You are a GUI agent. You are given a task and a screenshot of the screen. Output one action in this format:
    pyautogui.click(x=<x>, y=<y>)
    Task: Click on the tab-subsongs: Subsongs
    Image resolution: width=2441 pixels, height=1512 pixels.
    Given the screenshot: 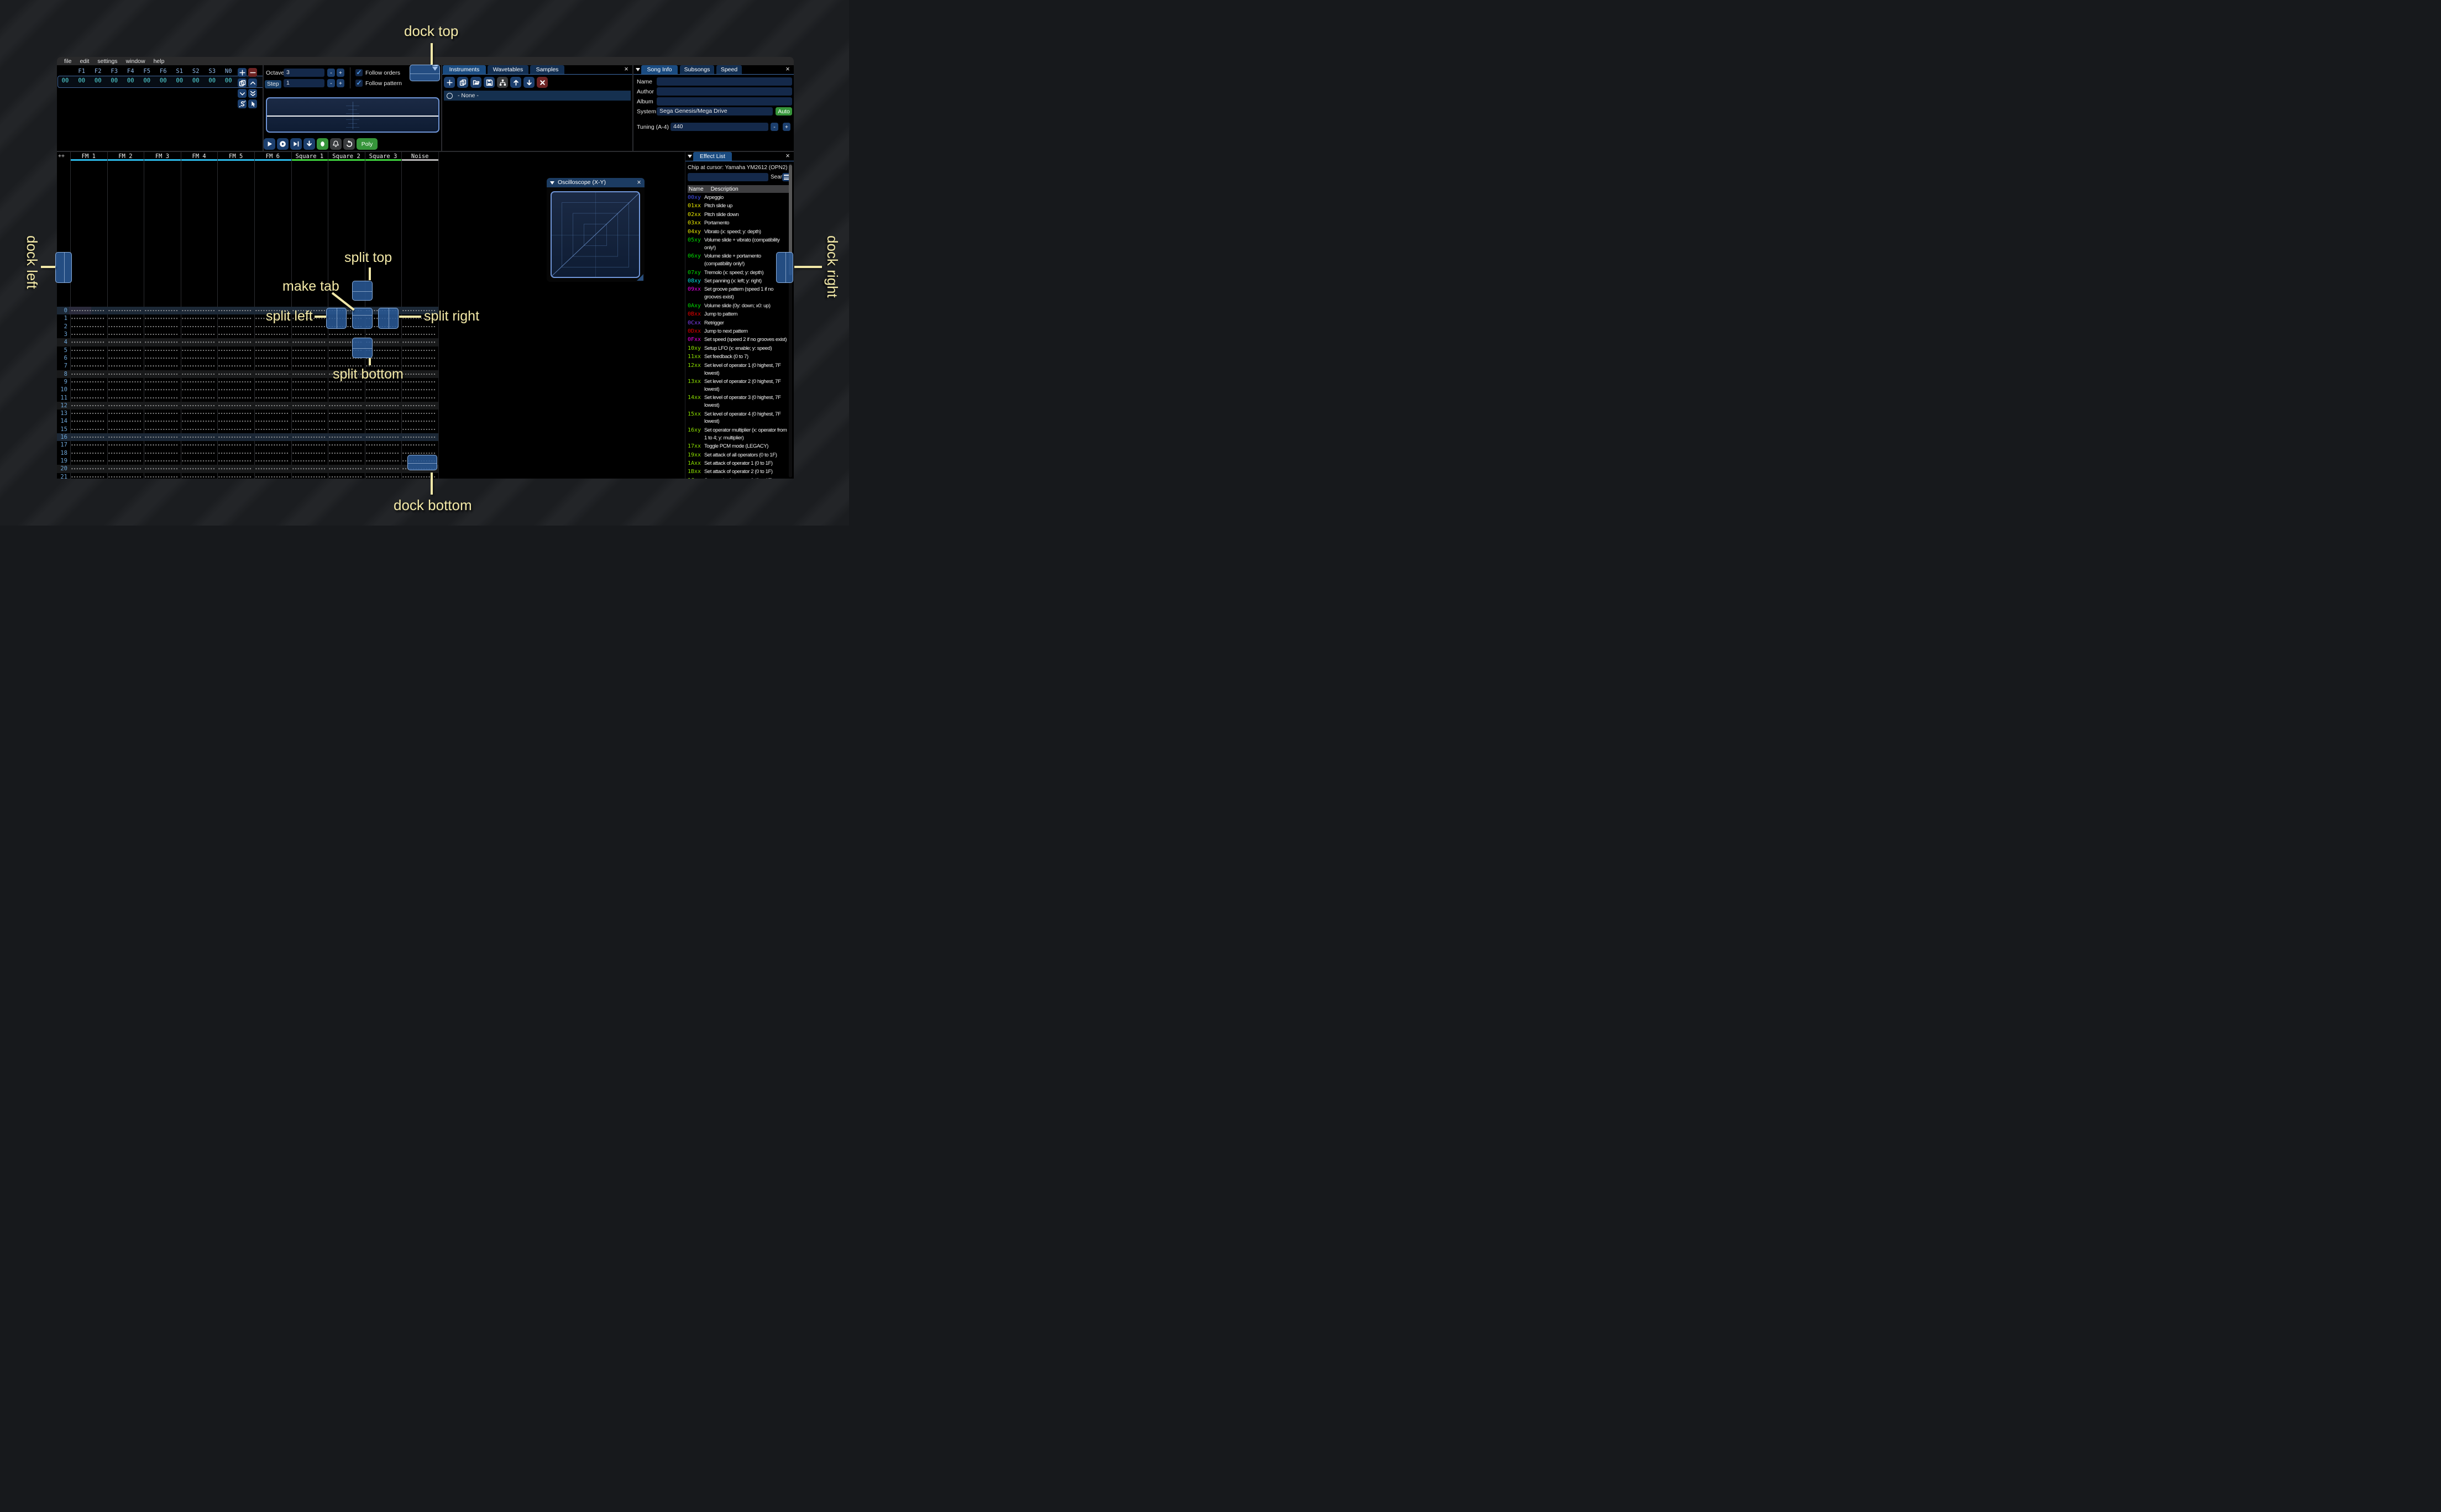 What is the action you would take?
    pyautogui.click(x=697, y=69)
    